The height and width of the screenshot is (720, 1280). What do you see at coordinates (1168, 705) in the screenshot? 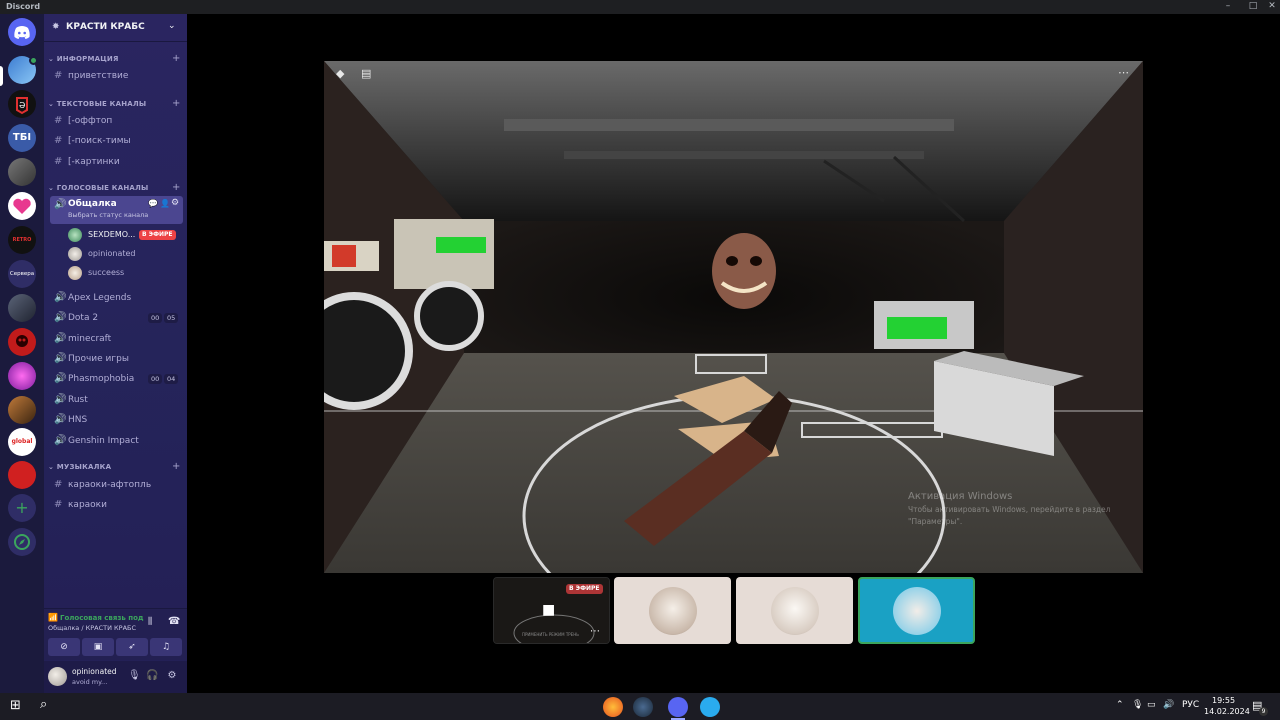
I see `volume-icon: 🔊` at bounding box center [1168, 705].